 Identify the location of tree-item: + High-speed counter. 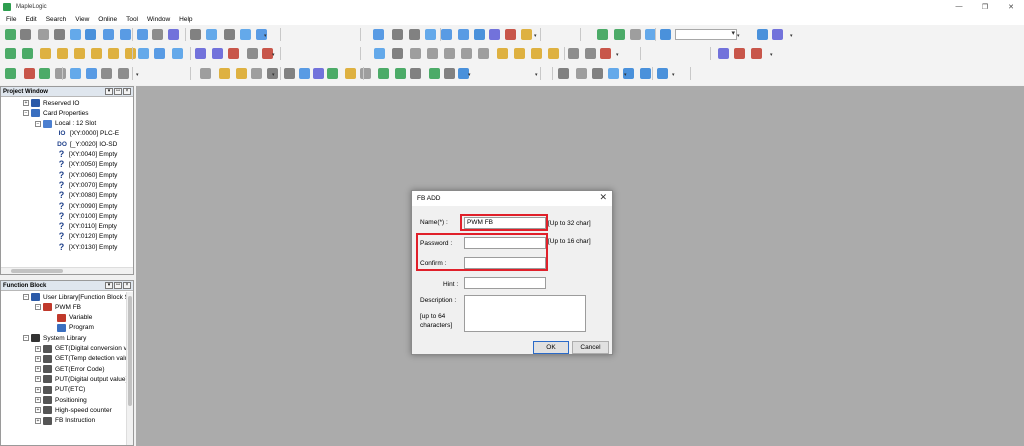
(73, 410).